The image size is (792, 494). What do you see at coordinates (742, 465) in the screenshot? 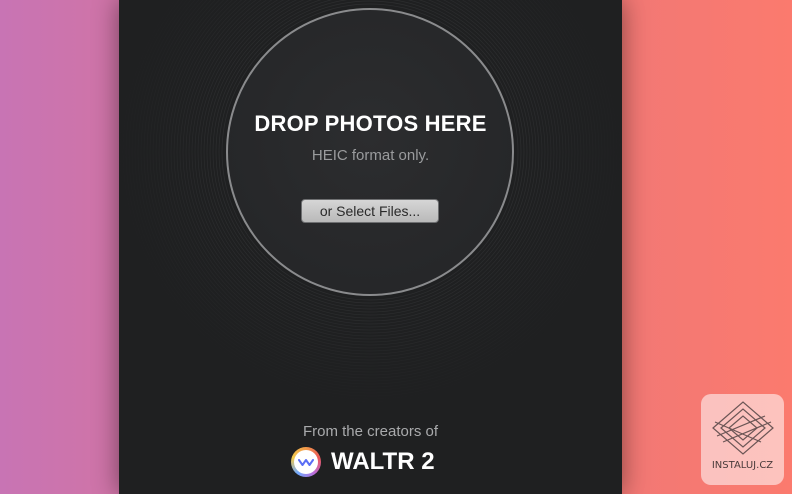
I see `watermark-text: INSTALUJ.CZ` at bounding box center [742, 465].